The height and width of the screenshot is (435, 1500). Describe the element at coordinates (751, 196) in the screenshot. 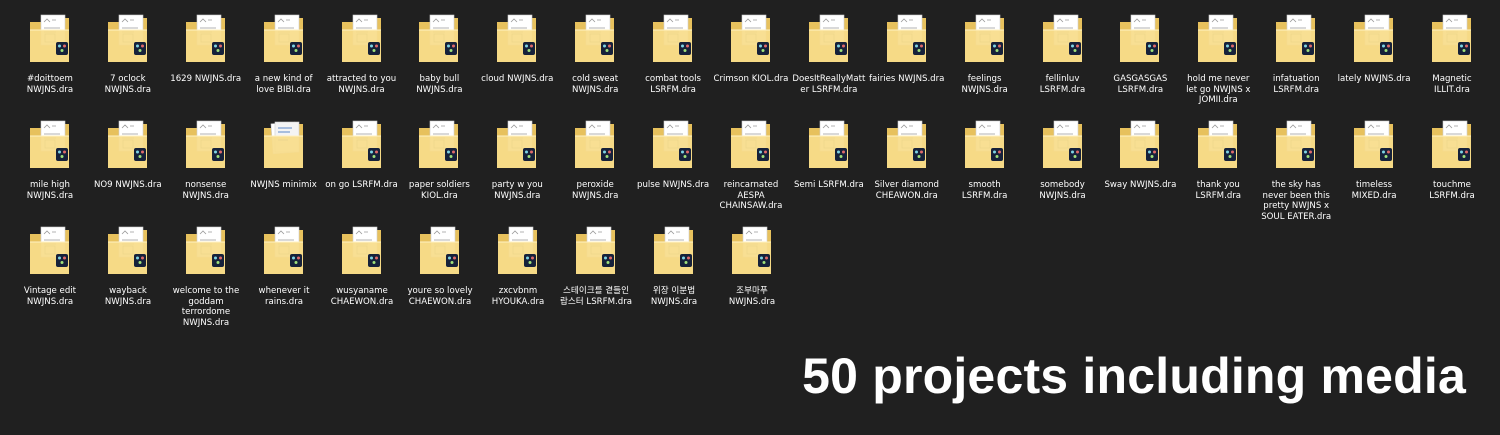

I see `file-name-label: reincarnated AESPA CHAINSAW.dra` at that location.